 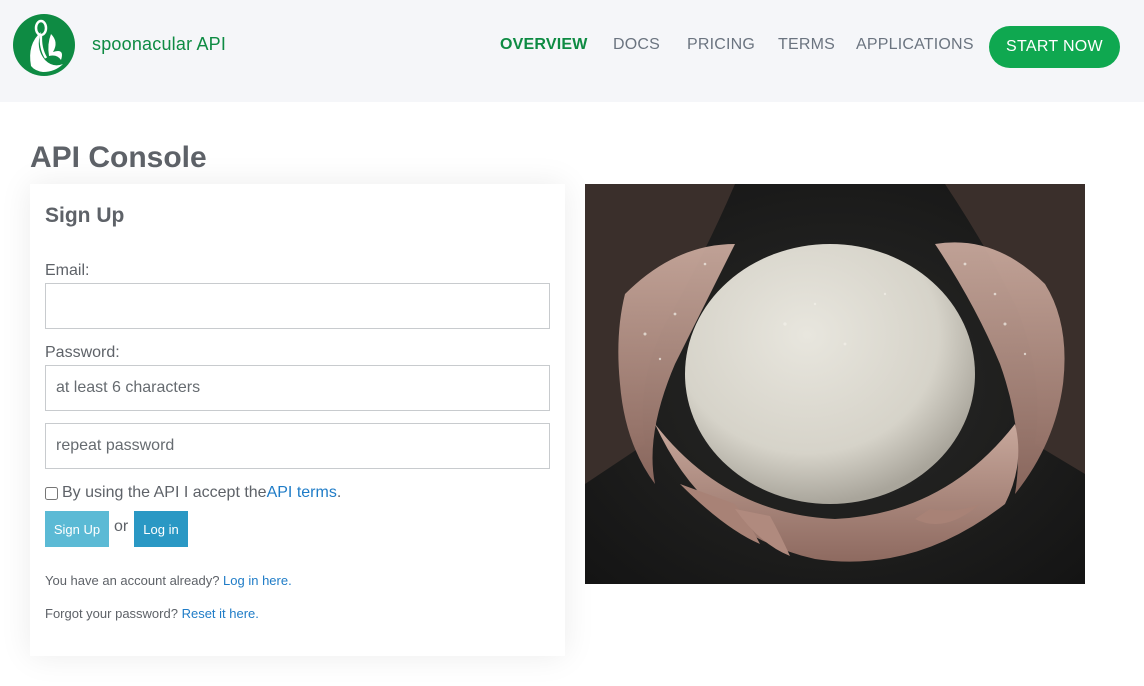 What do you see at coordinates (164, 492) in the screenshot?
I see `terms-text: By using the API I accept the` at bounding box center [164, 492].